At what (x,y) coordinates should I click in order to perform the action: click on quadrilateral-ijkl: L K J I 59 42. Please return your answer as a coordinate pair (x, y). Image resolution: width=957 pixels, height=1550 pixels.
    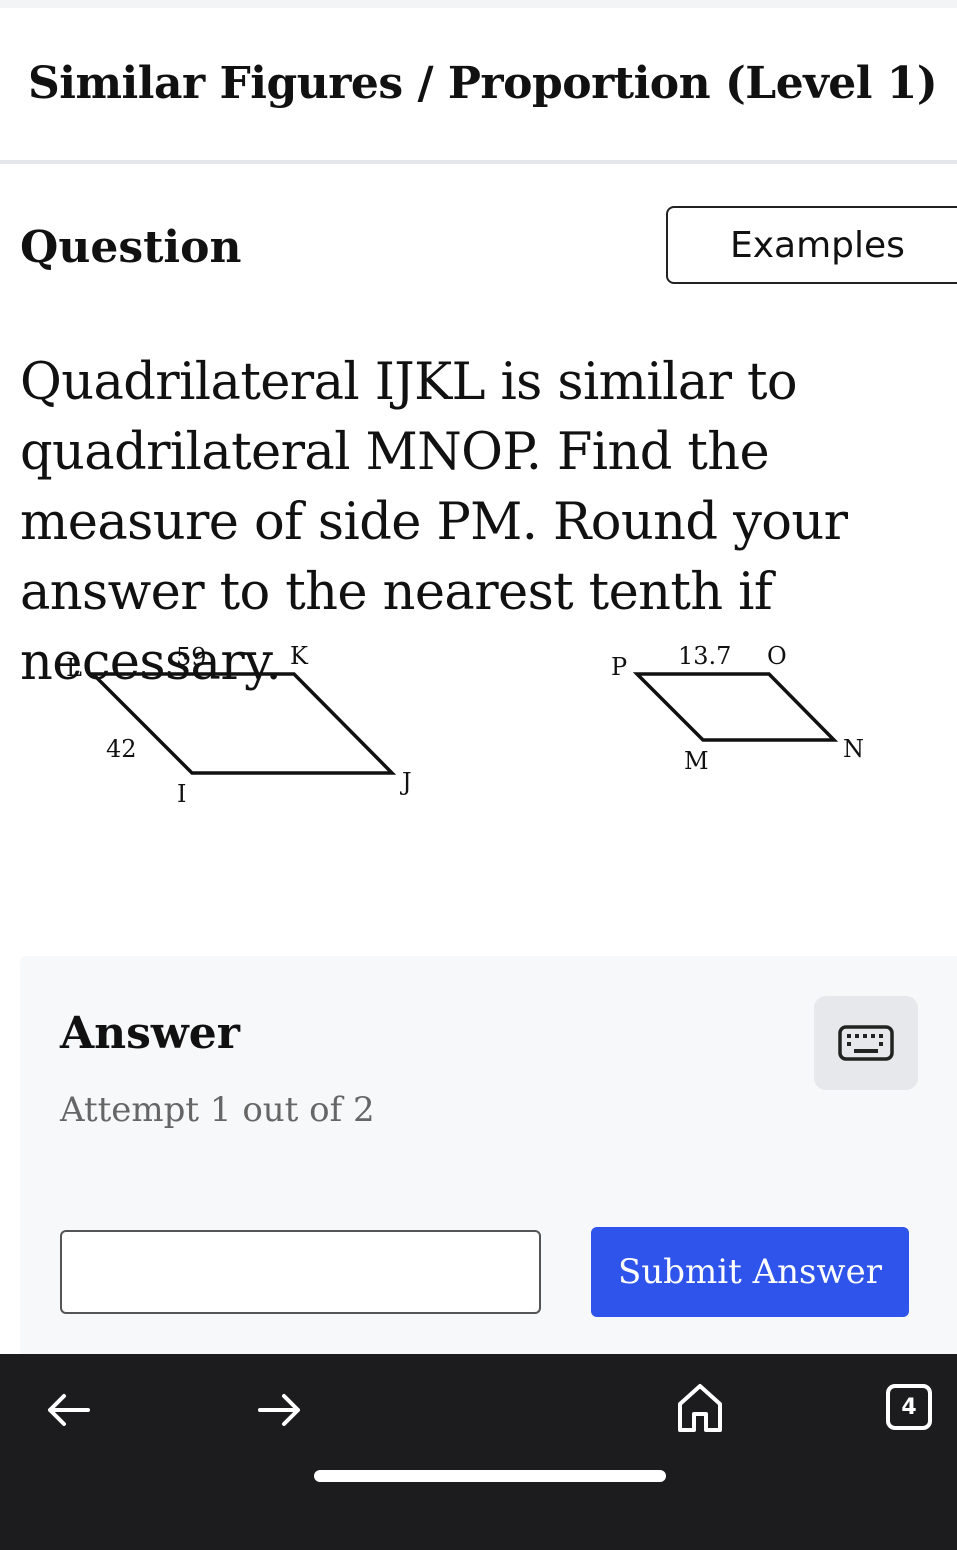
    Looking at the image, I should click on (239, 725).